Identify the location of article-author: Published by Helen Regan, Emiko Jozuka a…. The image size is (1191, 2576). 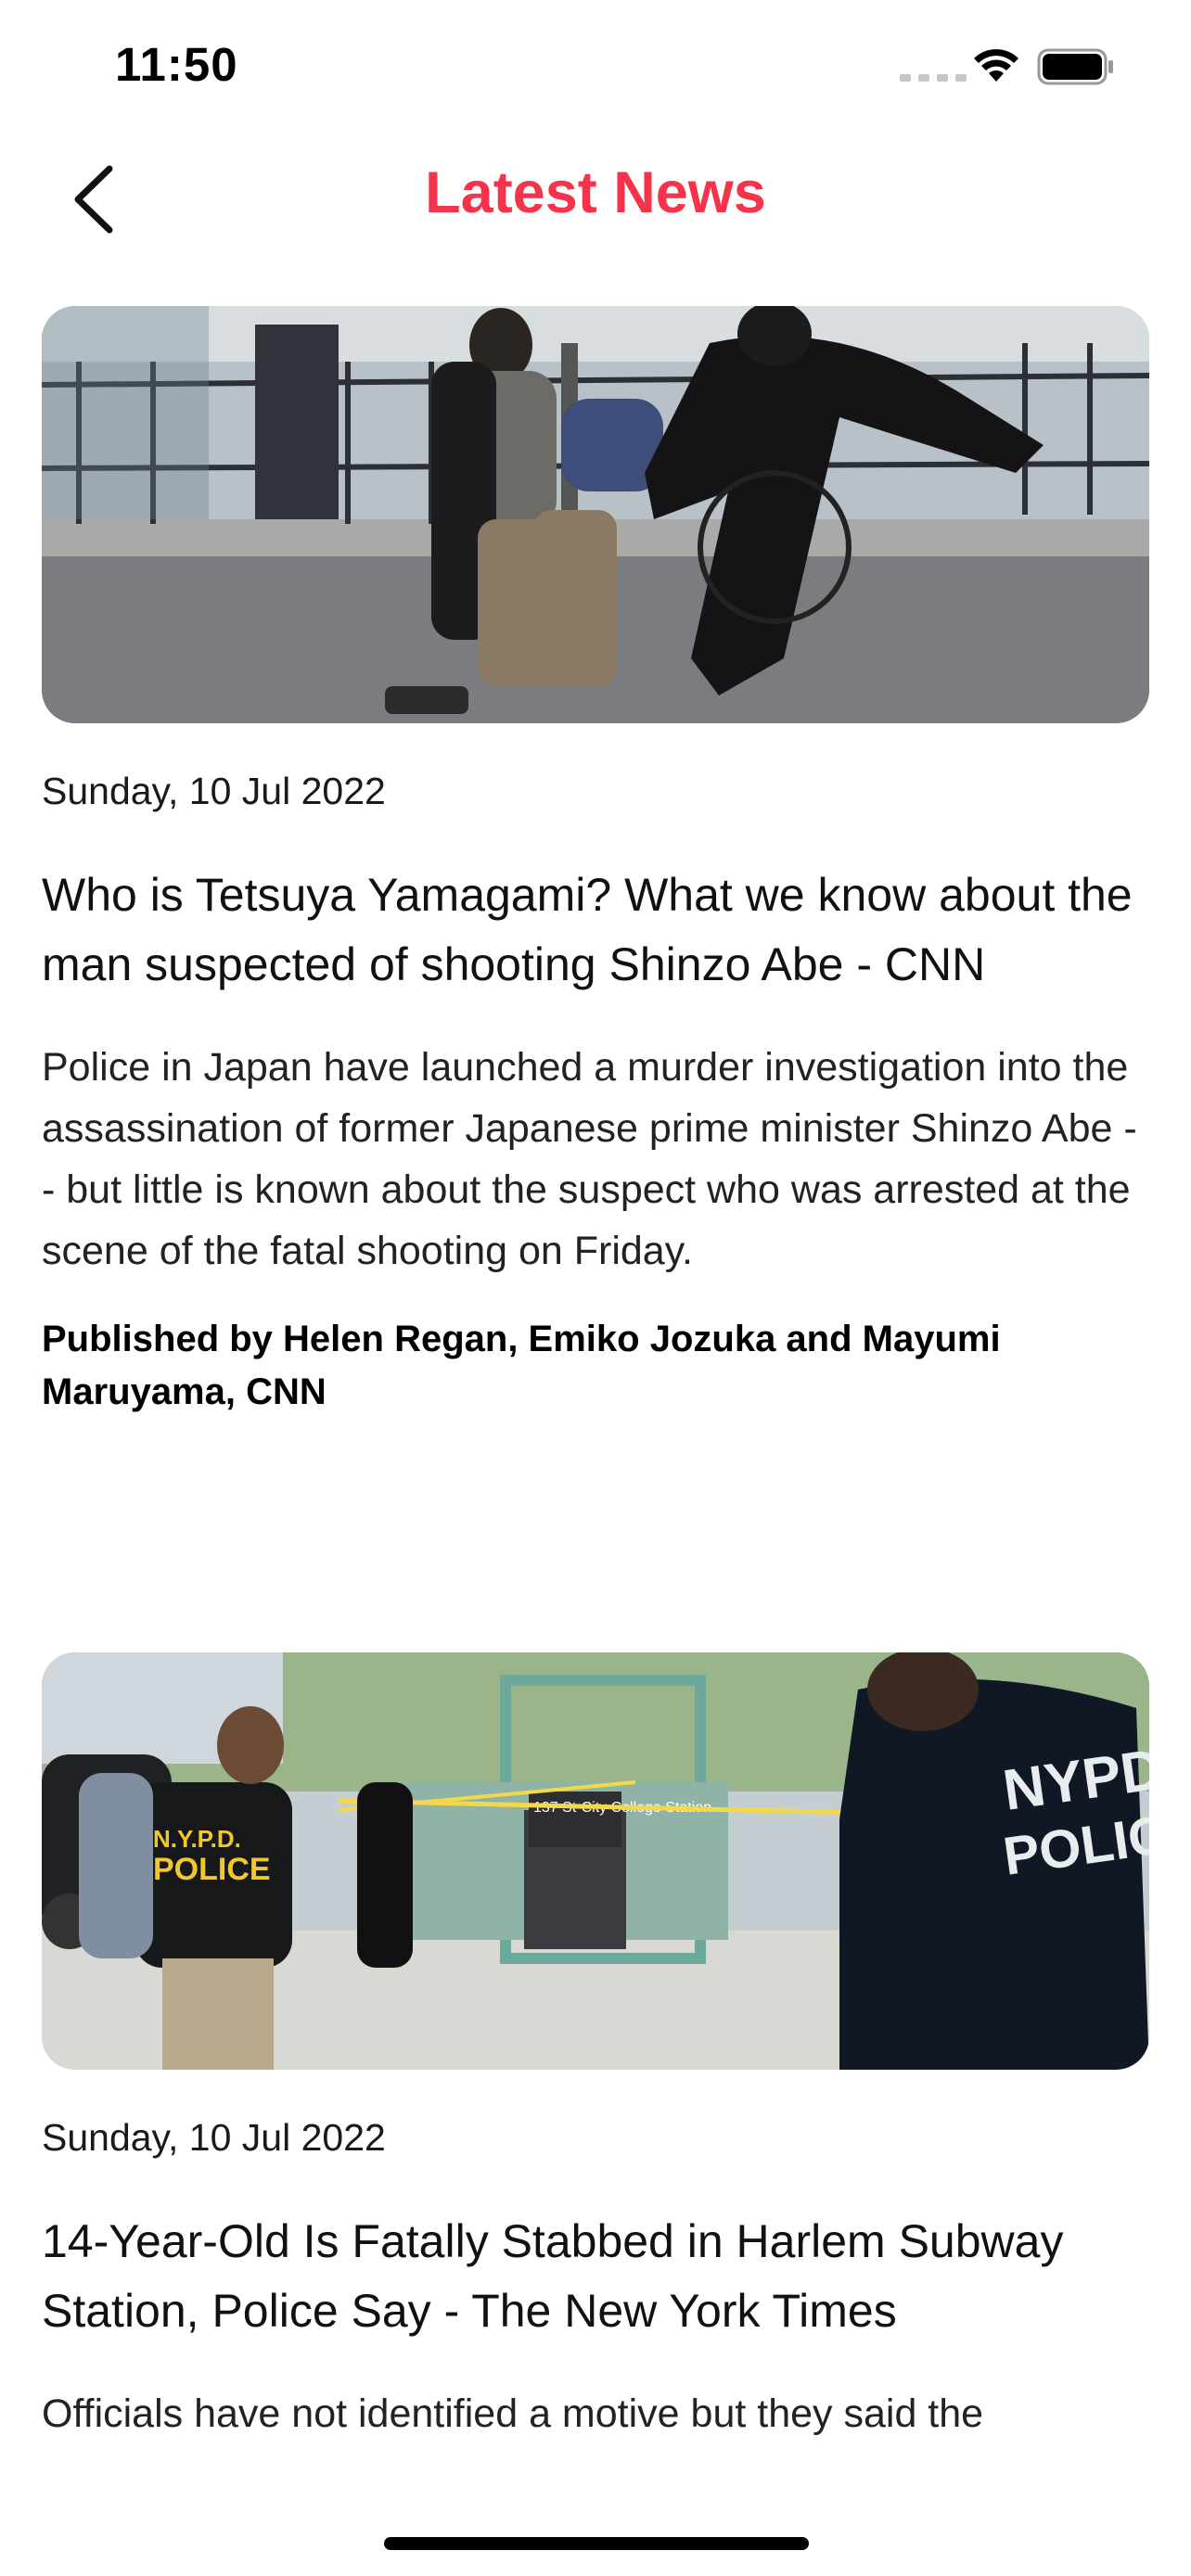
(521, 1365).